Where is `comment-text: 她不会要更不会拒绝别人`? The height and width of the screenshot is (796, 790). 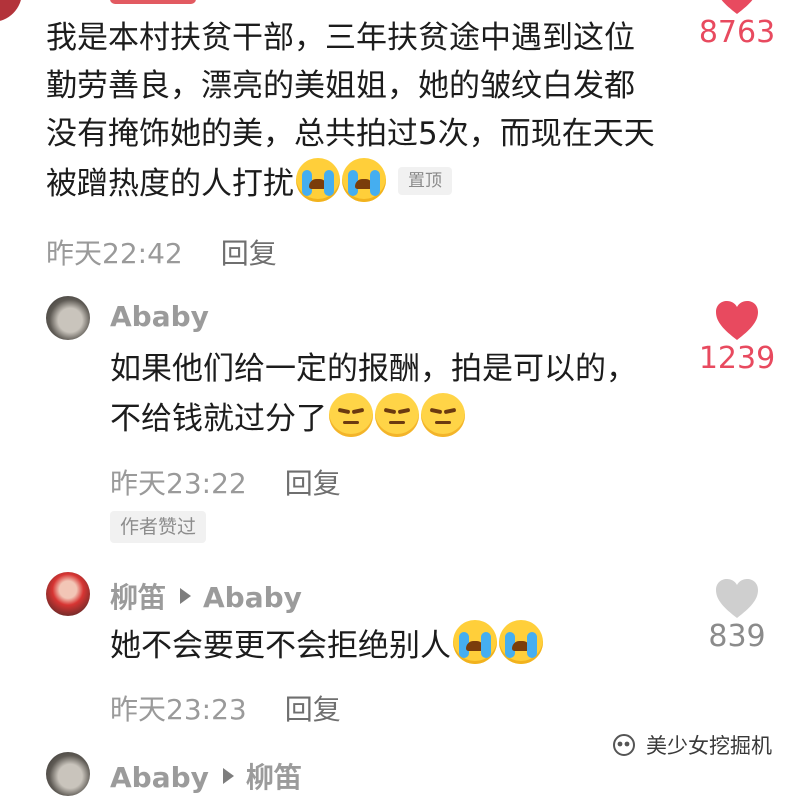
comment-text: 她不会要更不会拒绝别人 is located at coordinates (326, 645).